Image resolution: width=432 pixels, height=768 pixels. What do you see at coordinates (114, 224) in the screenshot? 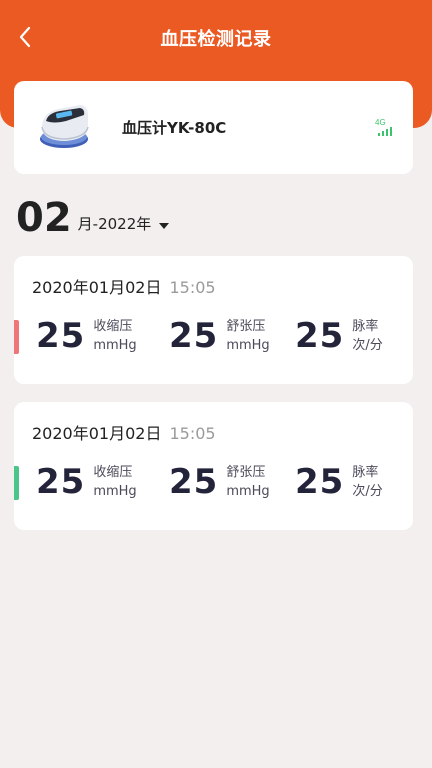
I see `month-year-label: 月-2022年` at bounding box center [114, 224].